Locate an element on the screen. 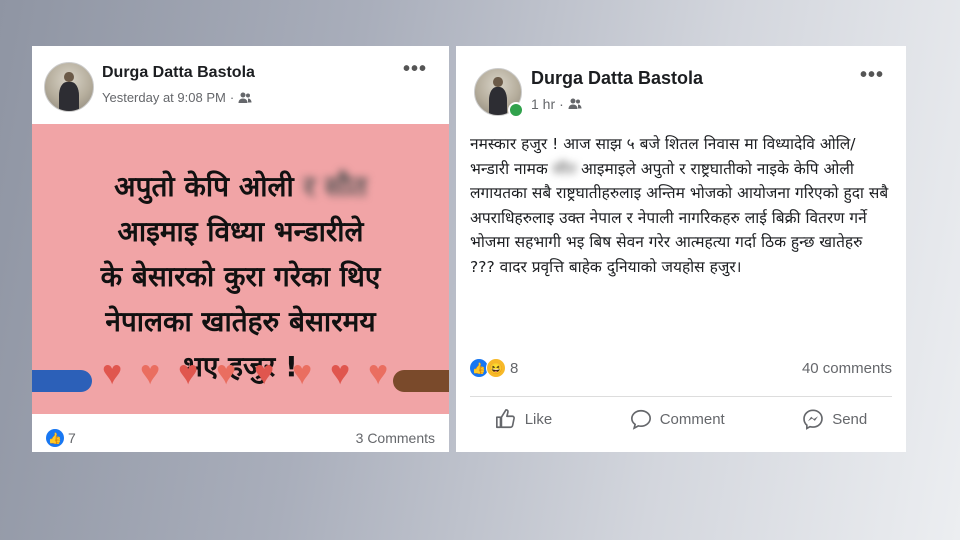  reactions-summary: 👍 😆 8 is located at coordinates (494, 368).